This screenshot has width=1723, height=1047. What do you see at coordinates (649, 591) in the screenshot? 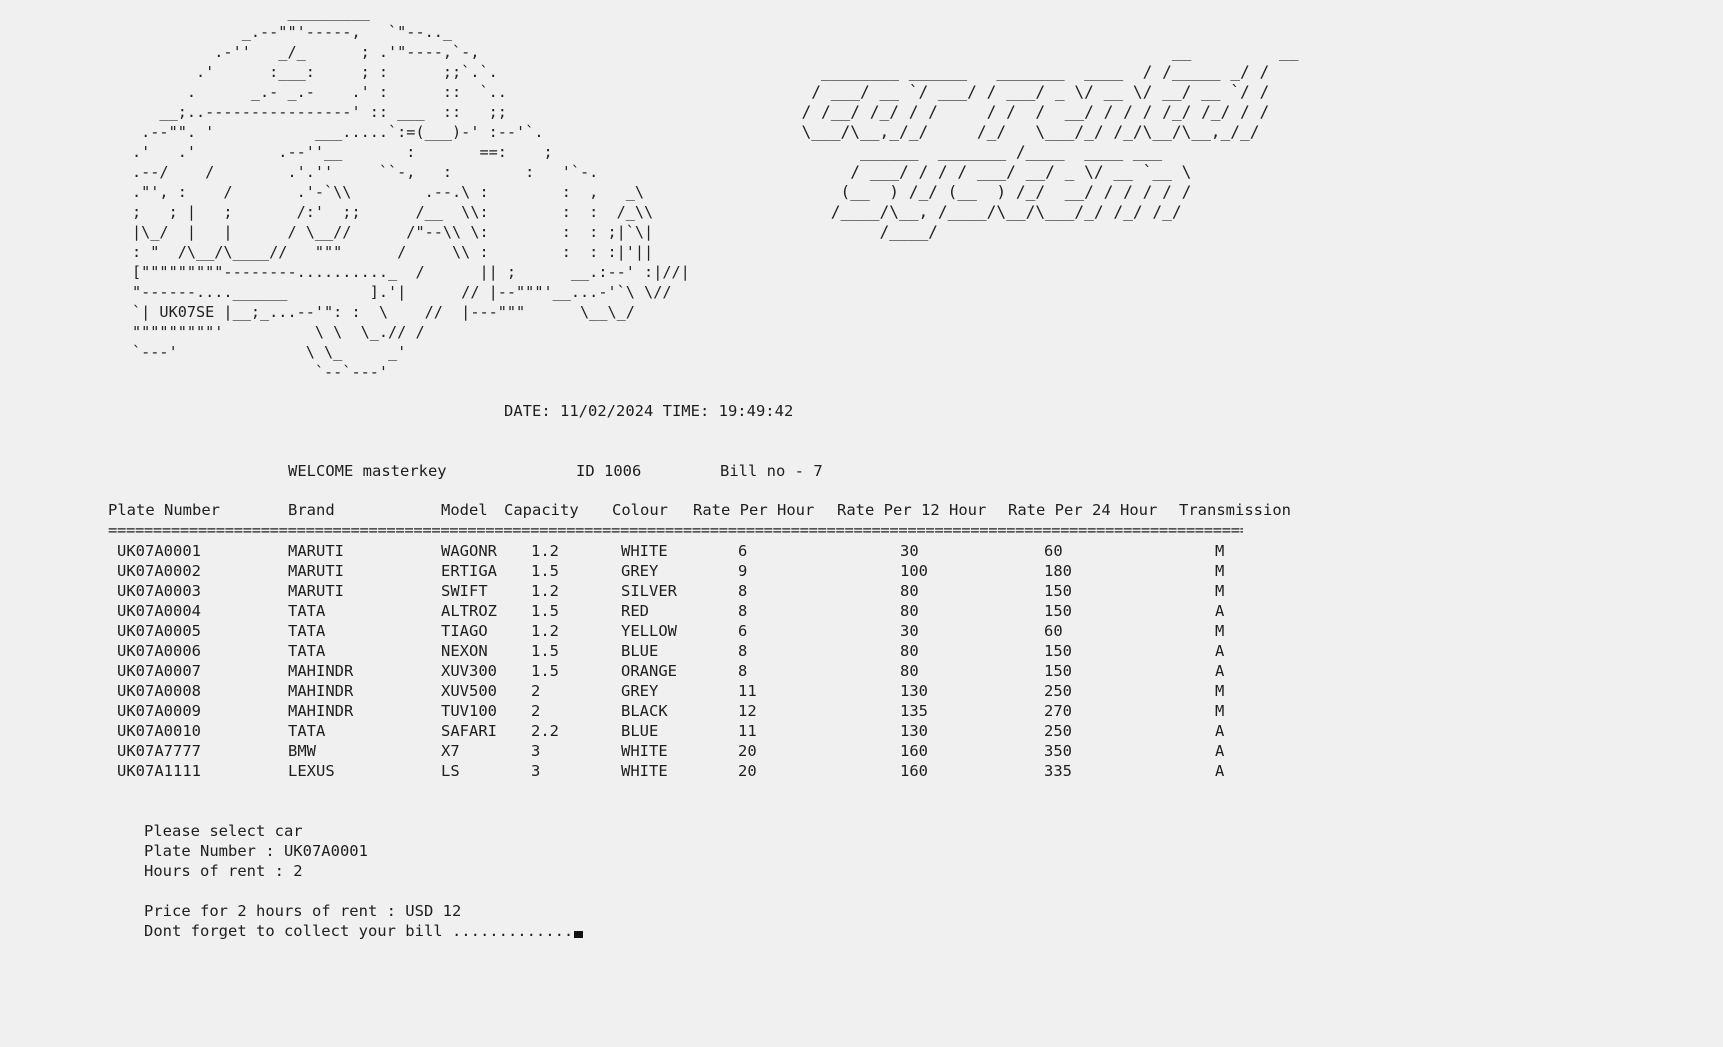
I see `cell-colour: SILVER` at bounding box center [649, 591].